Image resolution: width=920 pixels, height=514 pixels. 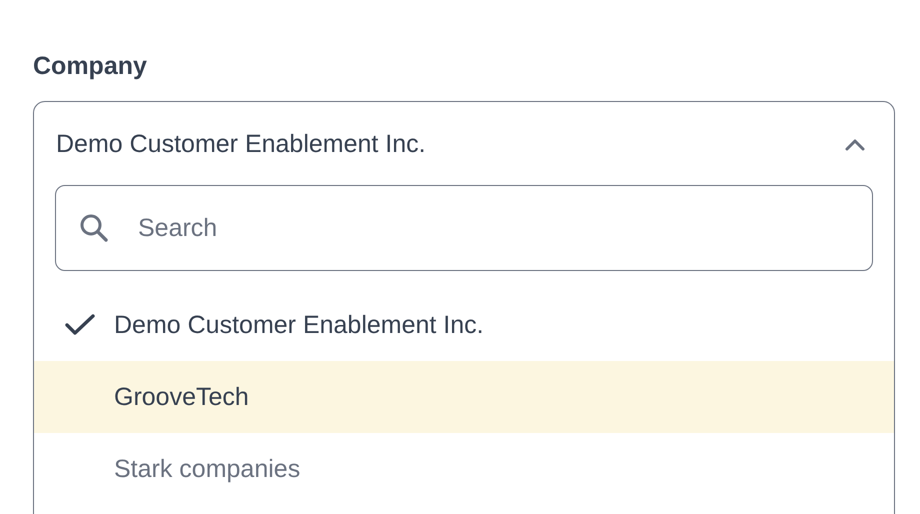 What do you see at coordinates (241, 144) in the screenshot?
I see `selected-value: Demo Customer Enablement Inc.` at bounding box center [241, 144].